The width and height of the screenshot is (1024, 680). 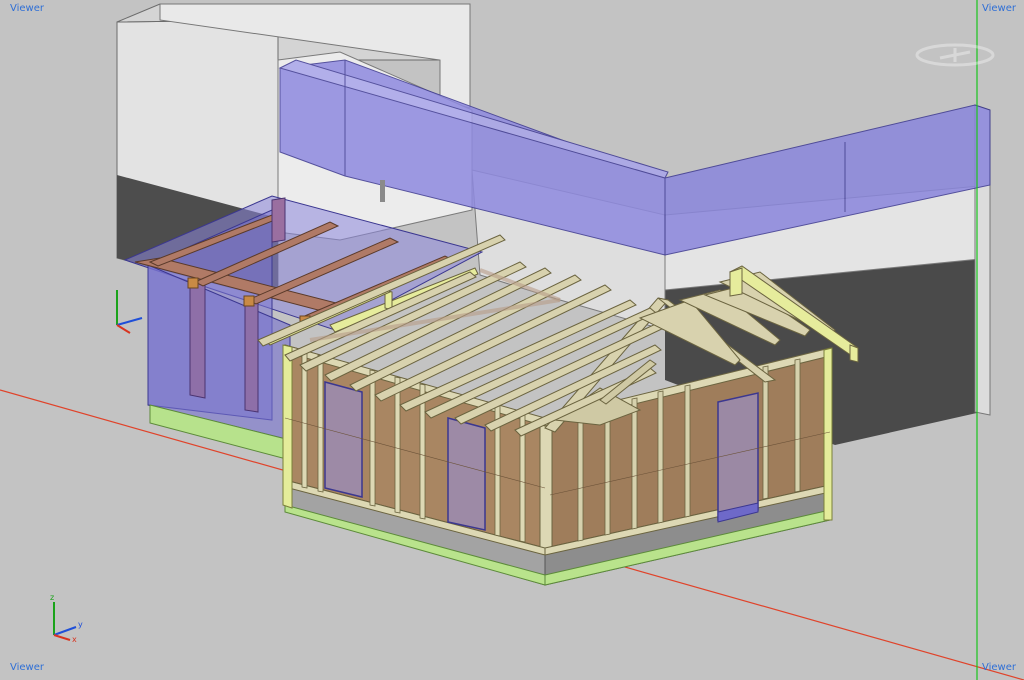 I want to click on viewport-label-bottom-left: Viewer, so click(x=27, y=667).